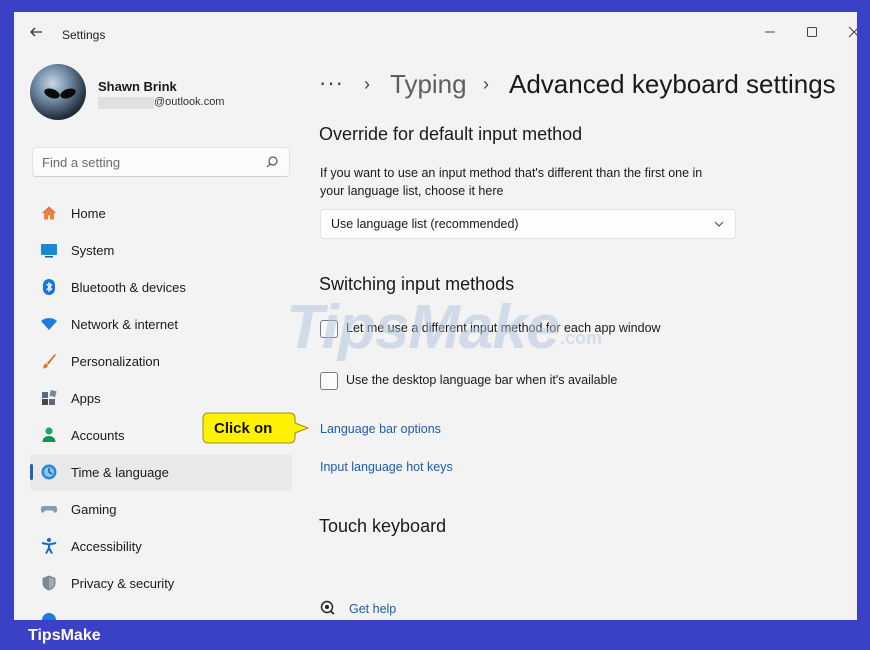 Image resolution: width=870 pixels, height=650 pixels. I want to click on title-bar: Settings, so click(435, 34).